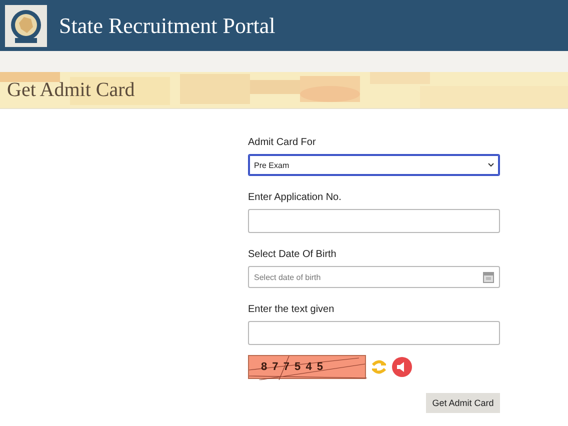 Image resolution: width=568 pixels, height=426 pixels. Describe the element at coordinates (379, 367) in the screenshot. I see `refresh-icon` at that location.